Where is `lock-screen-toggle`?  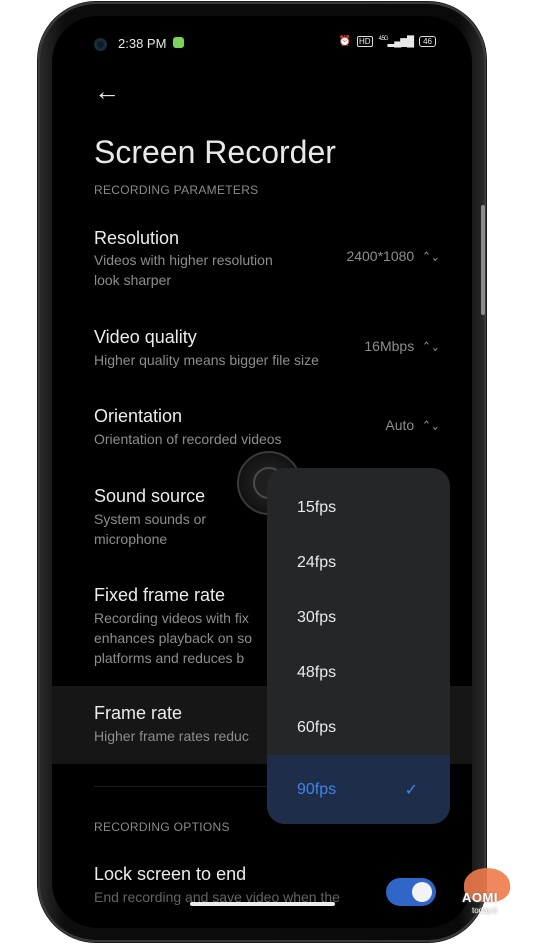
lock-screen-toggle is located at coordinates (411, 892).